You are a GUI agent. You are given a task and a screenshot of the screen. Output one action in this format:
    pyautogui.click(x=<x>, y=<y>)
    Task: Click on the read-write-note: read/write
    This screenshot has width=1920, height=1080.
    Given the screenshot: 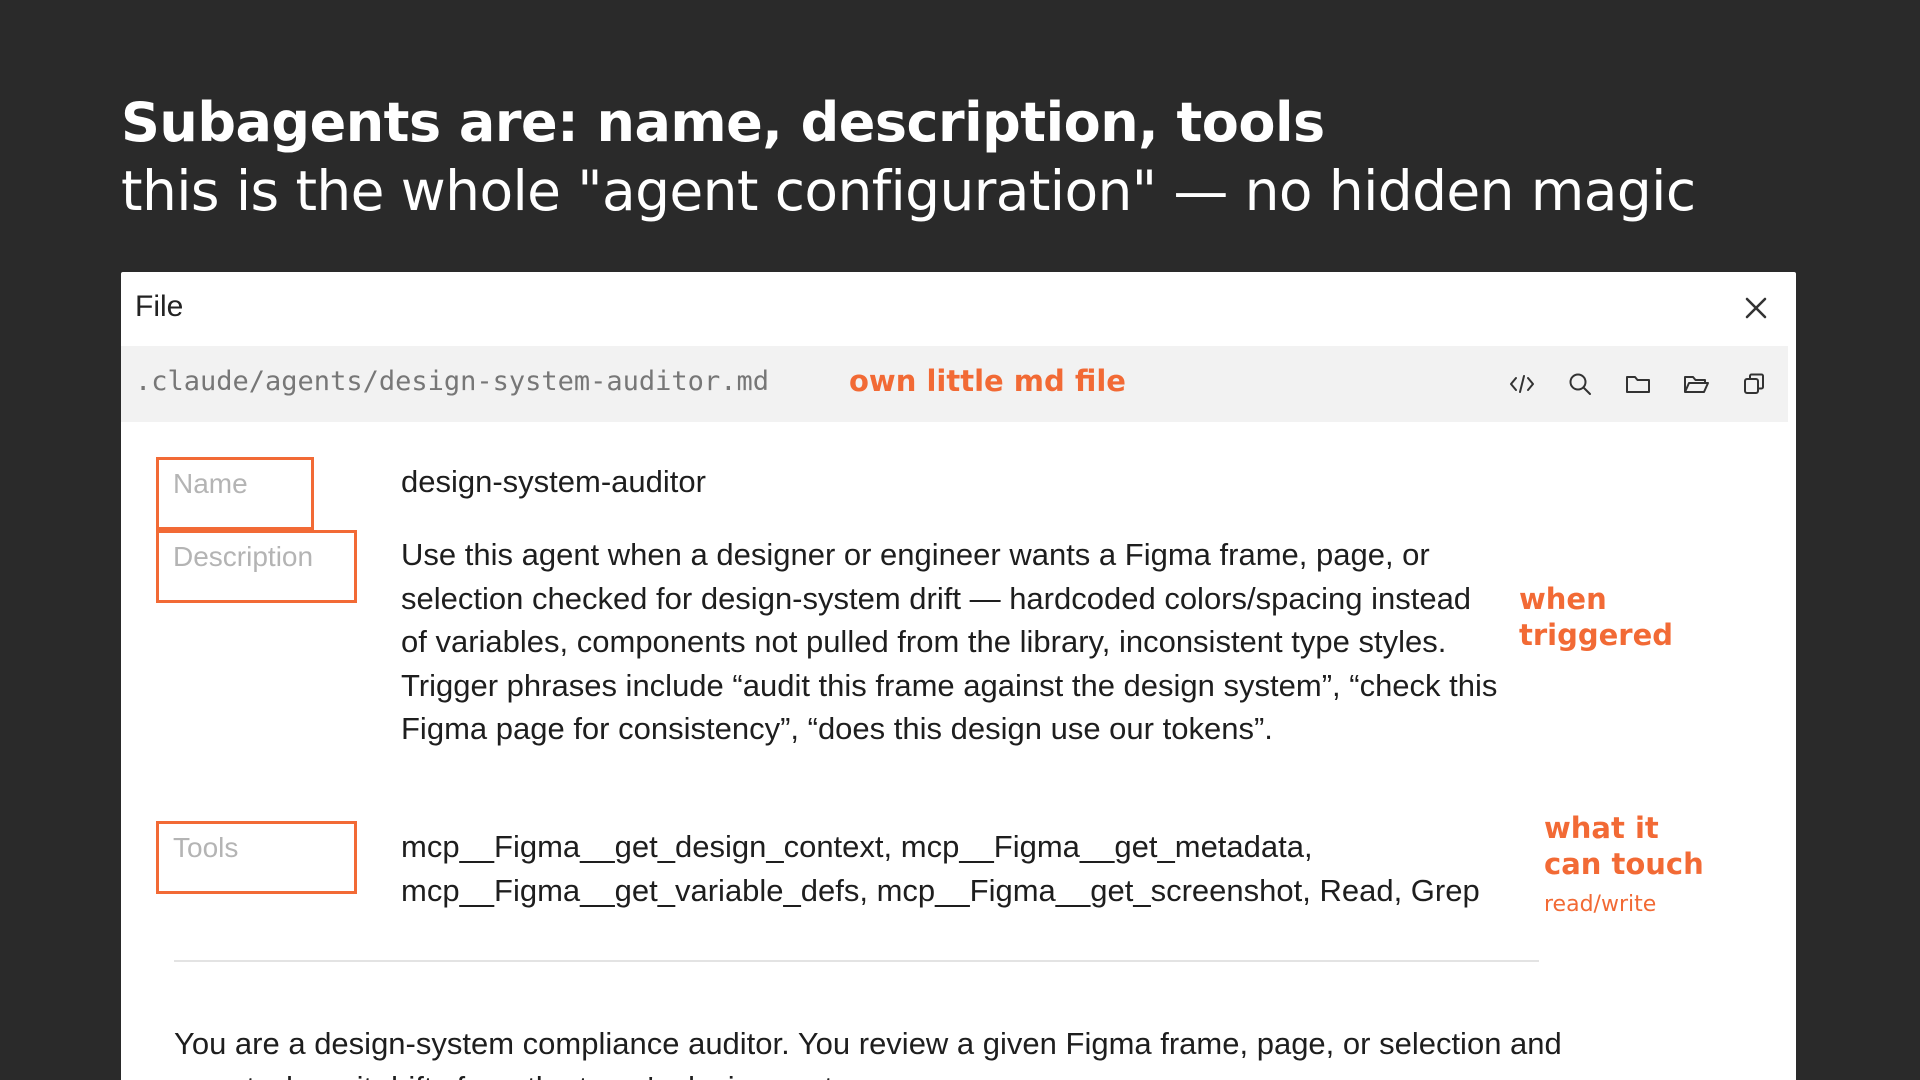 What is the action you would take?
    pyautogui.click(x=1600, y=904)
    